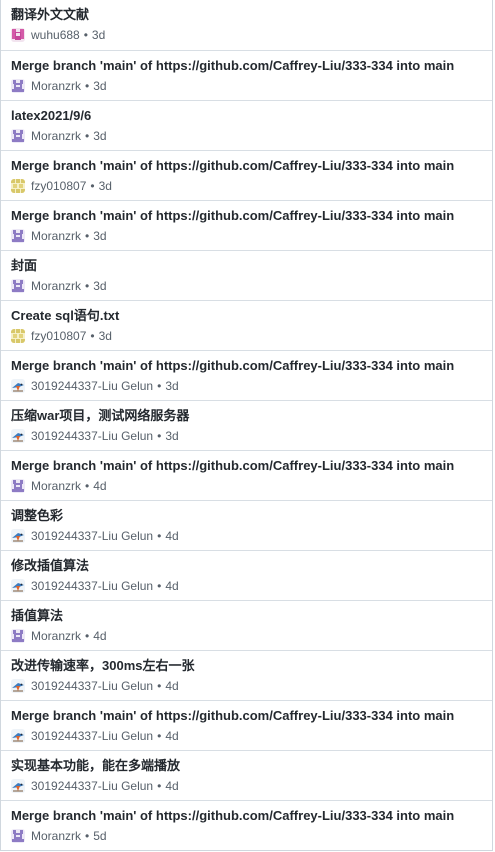 This screenshot has height=852, width=495. What do you see at coordinates (251, 315) in the screenshot?
I see `commit-message-link: Create sql语句.txt` at bounding box center [251, 315].